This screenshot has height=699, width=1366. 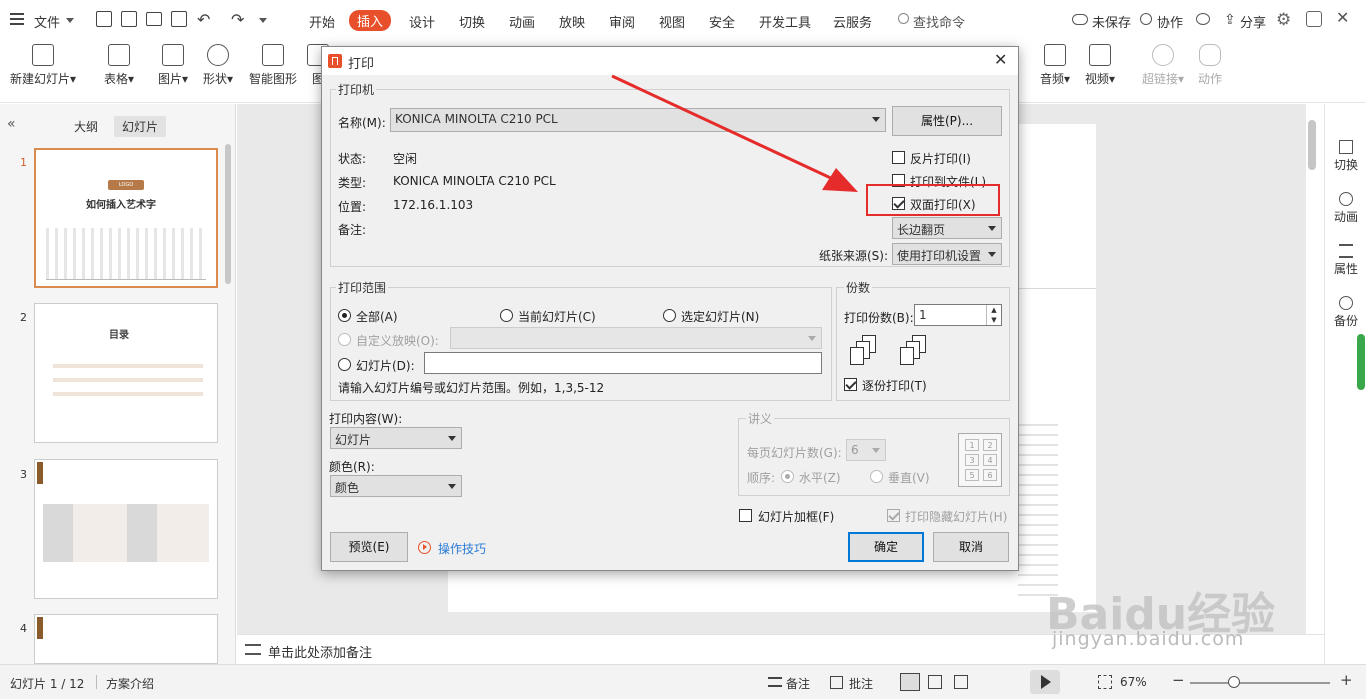 What do you see at coordinates (1346, 680) in the screenshot?
I see `zoom-in-icon: +` at bounding box center [1346, 680].